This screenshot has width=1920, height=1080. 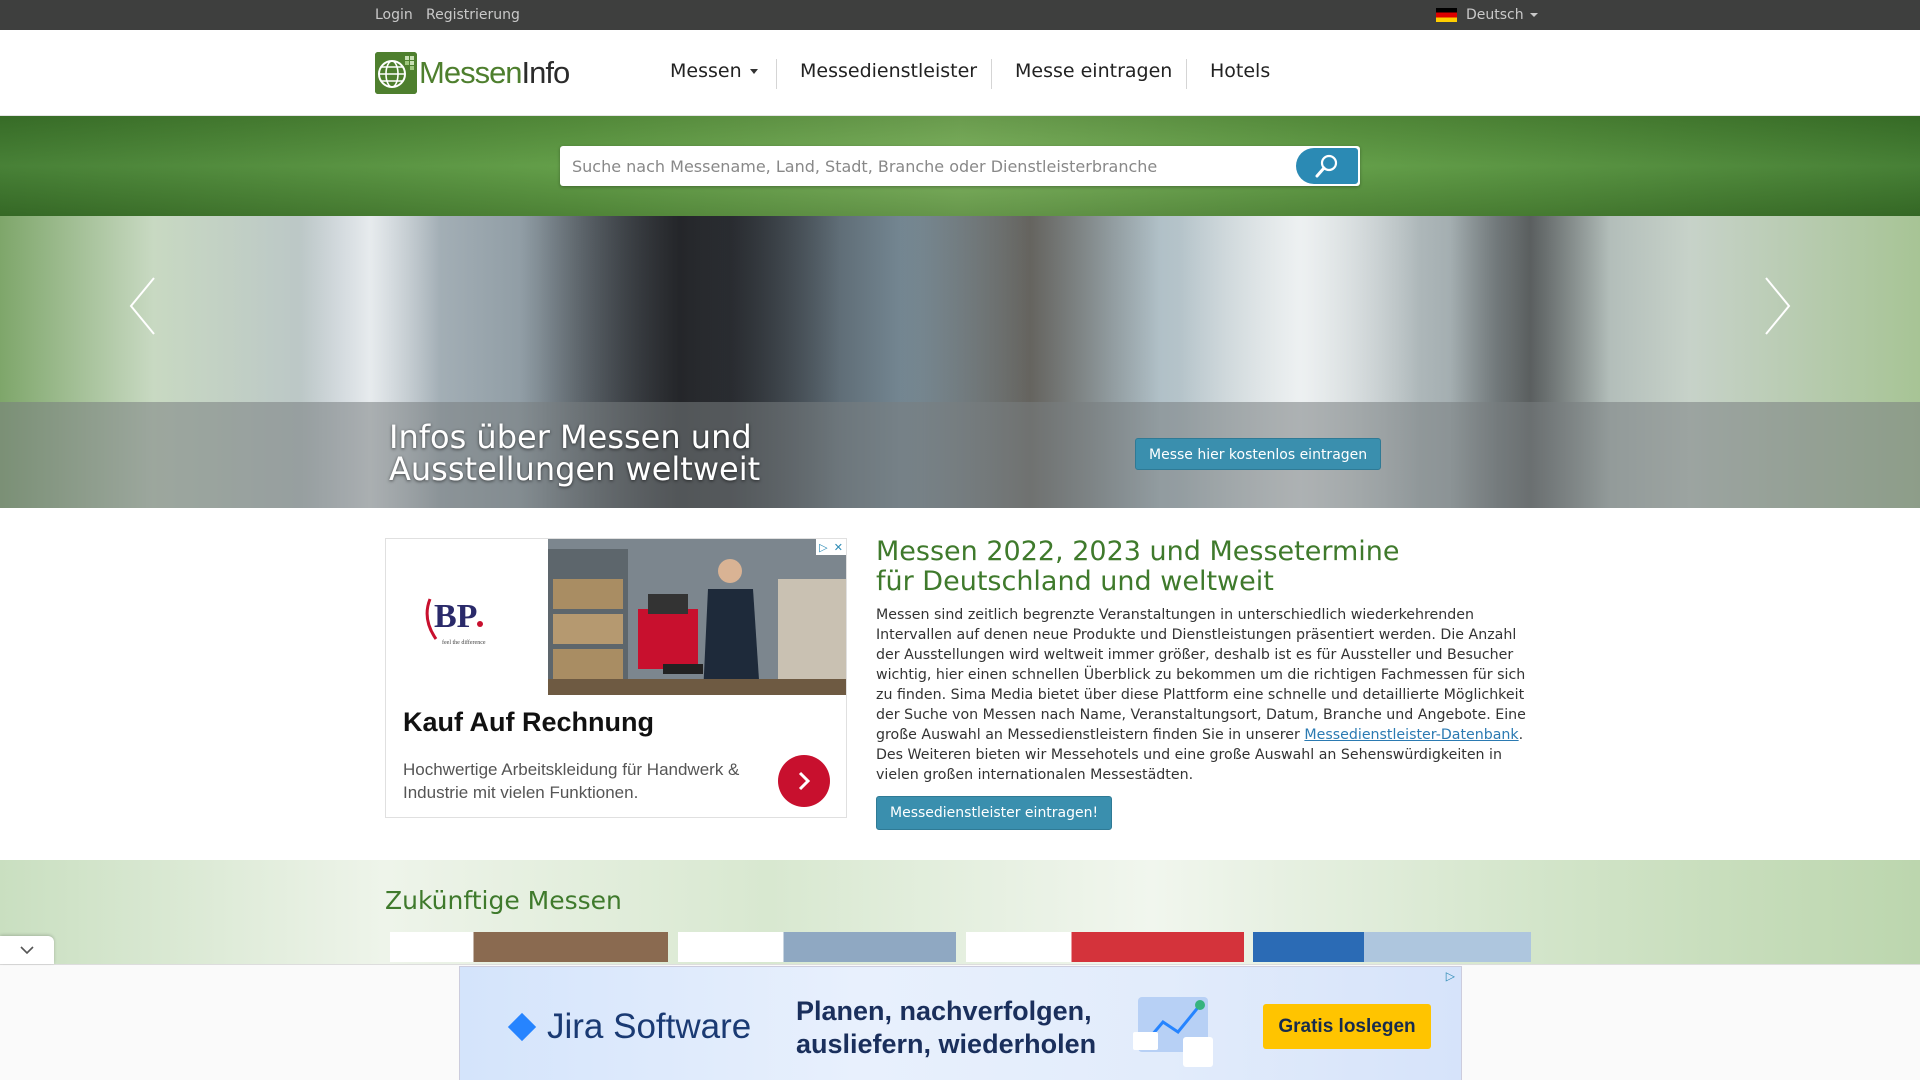 What do you see at coordinates (1446, 15) in the screenshot?
I see `german-flag-icon` at bounding box center [1446, 15].